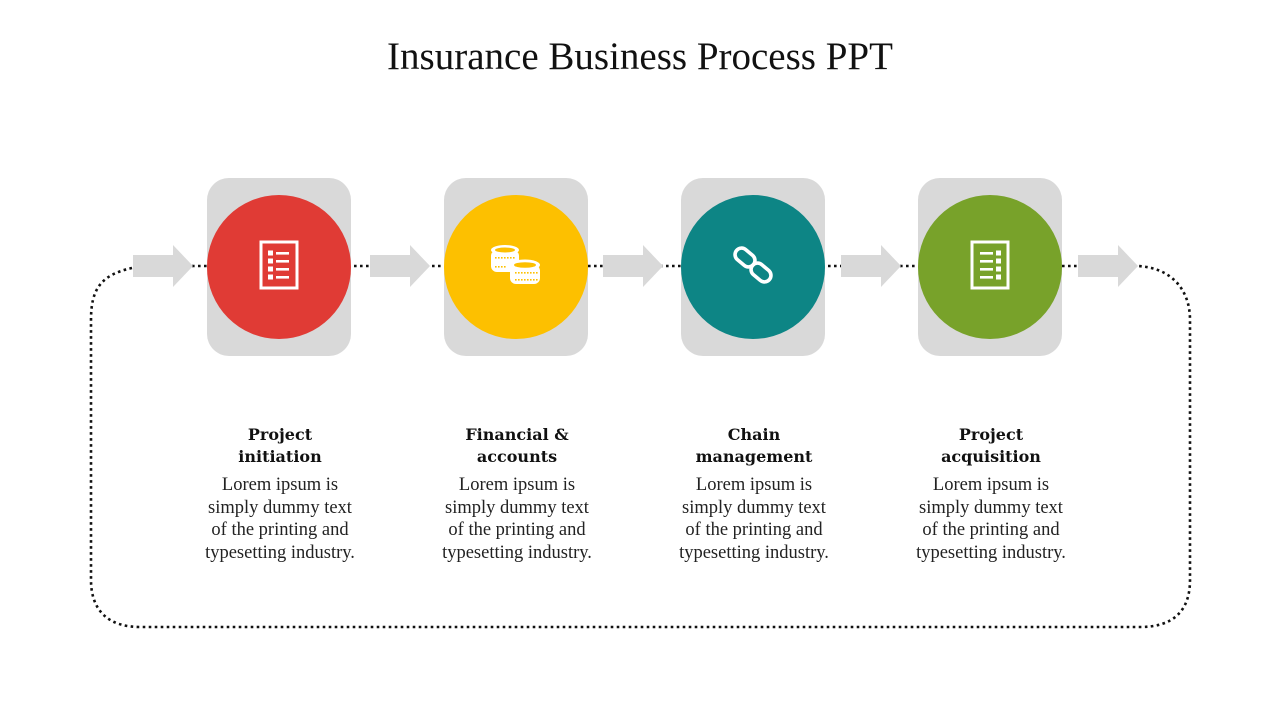  What do you see at coordinates (517, 434) in the screenshot?
I see `step-heading-line: Financial &` at bounding box center [517, 434].